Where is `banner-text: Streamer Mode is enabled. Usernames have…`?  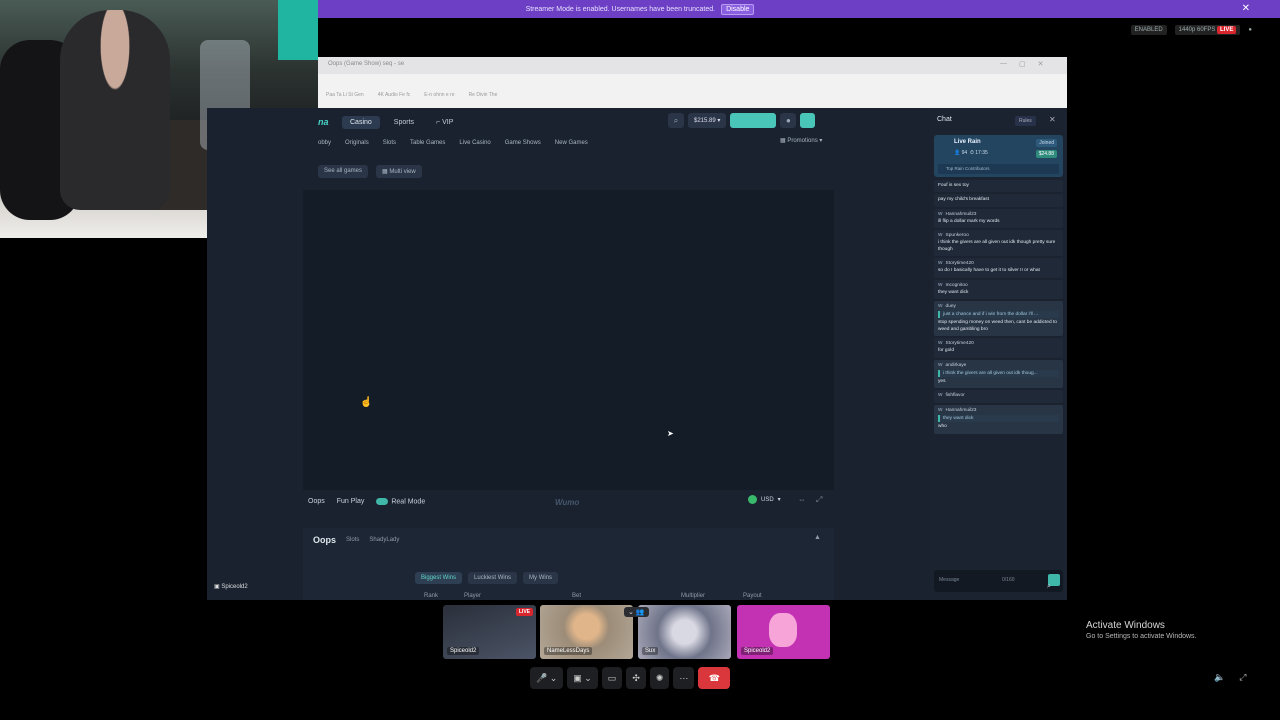
banner-text: Streamer Mode is enabled. Usernames have… is located at coordinates (620, 9).